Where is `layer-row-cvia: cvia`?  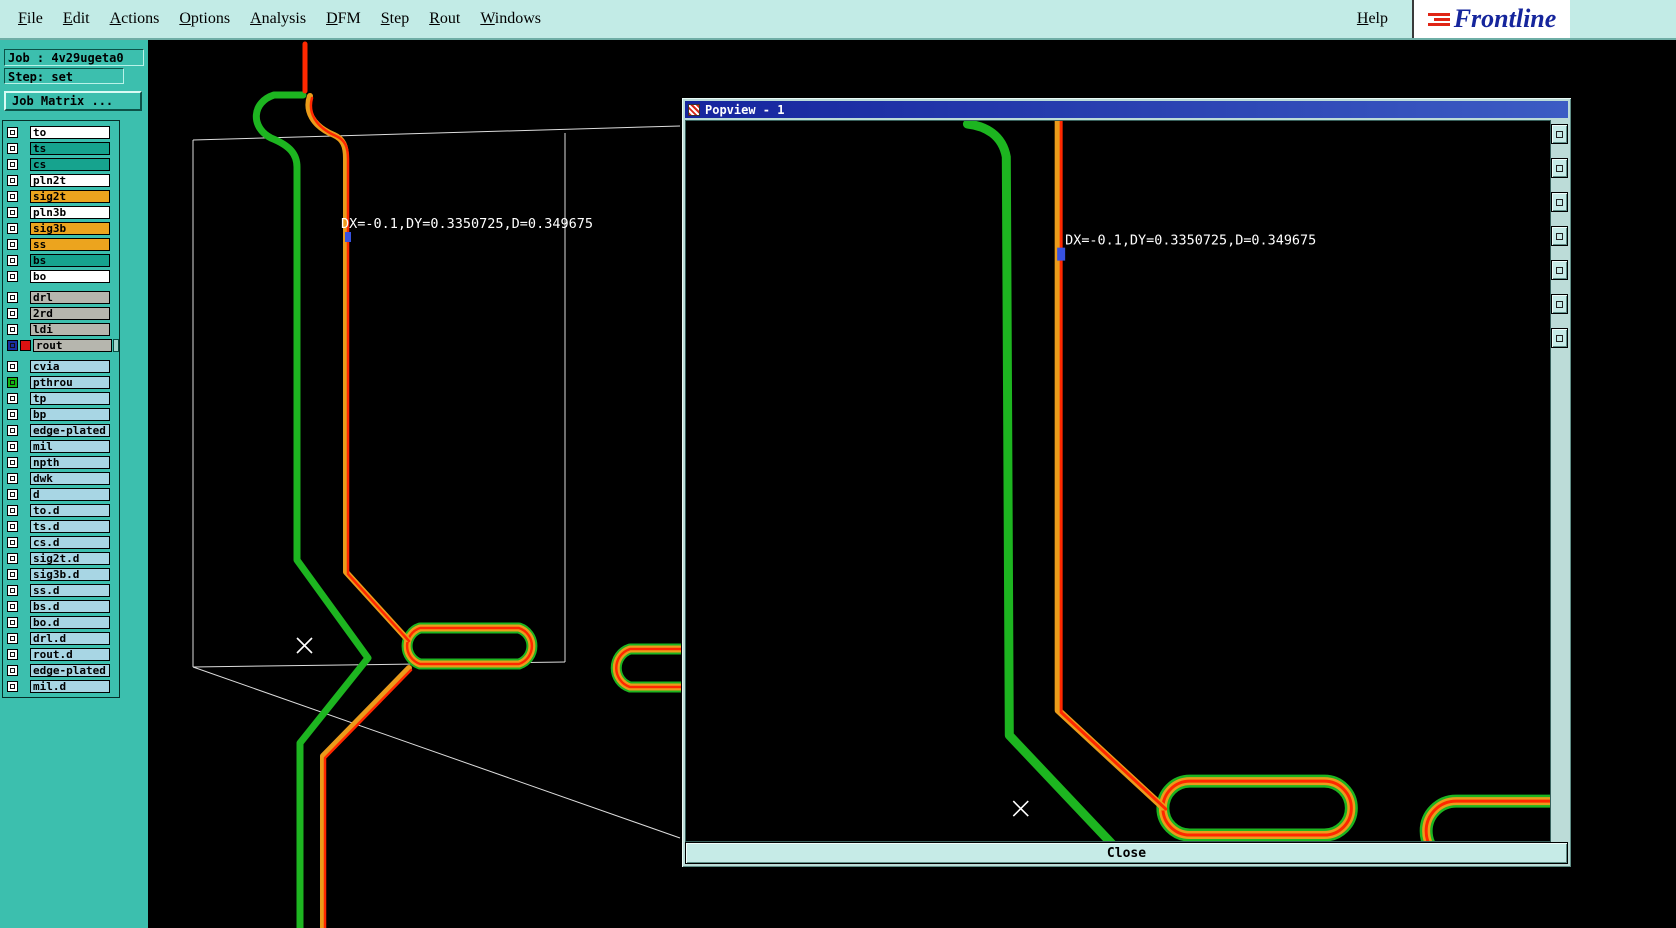 layer-row-cvia: cvia is located at coordinates (61, 366).